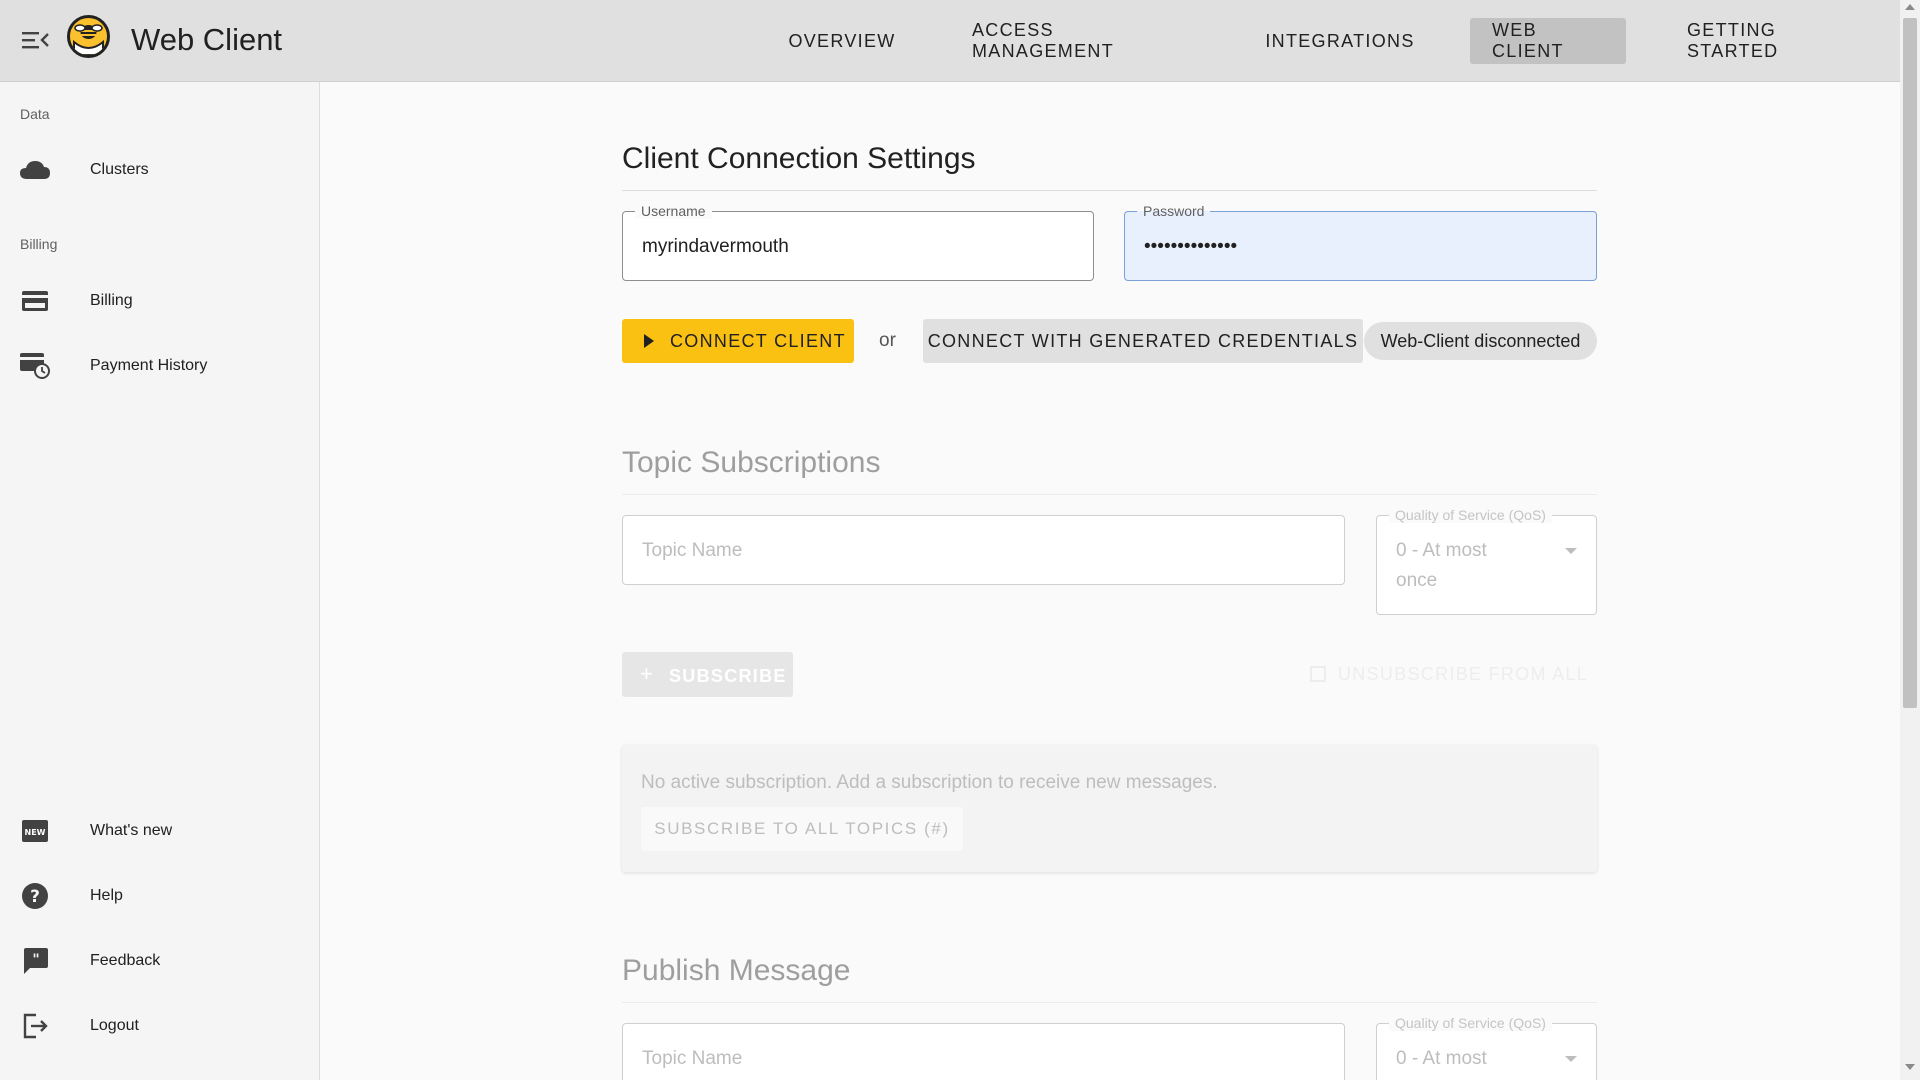  I want to click on sidebar-item-payment-history: Payment History, so click(159, 366).